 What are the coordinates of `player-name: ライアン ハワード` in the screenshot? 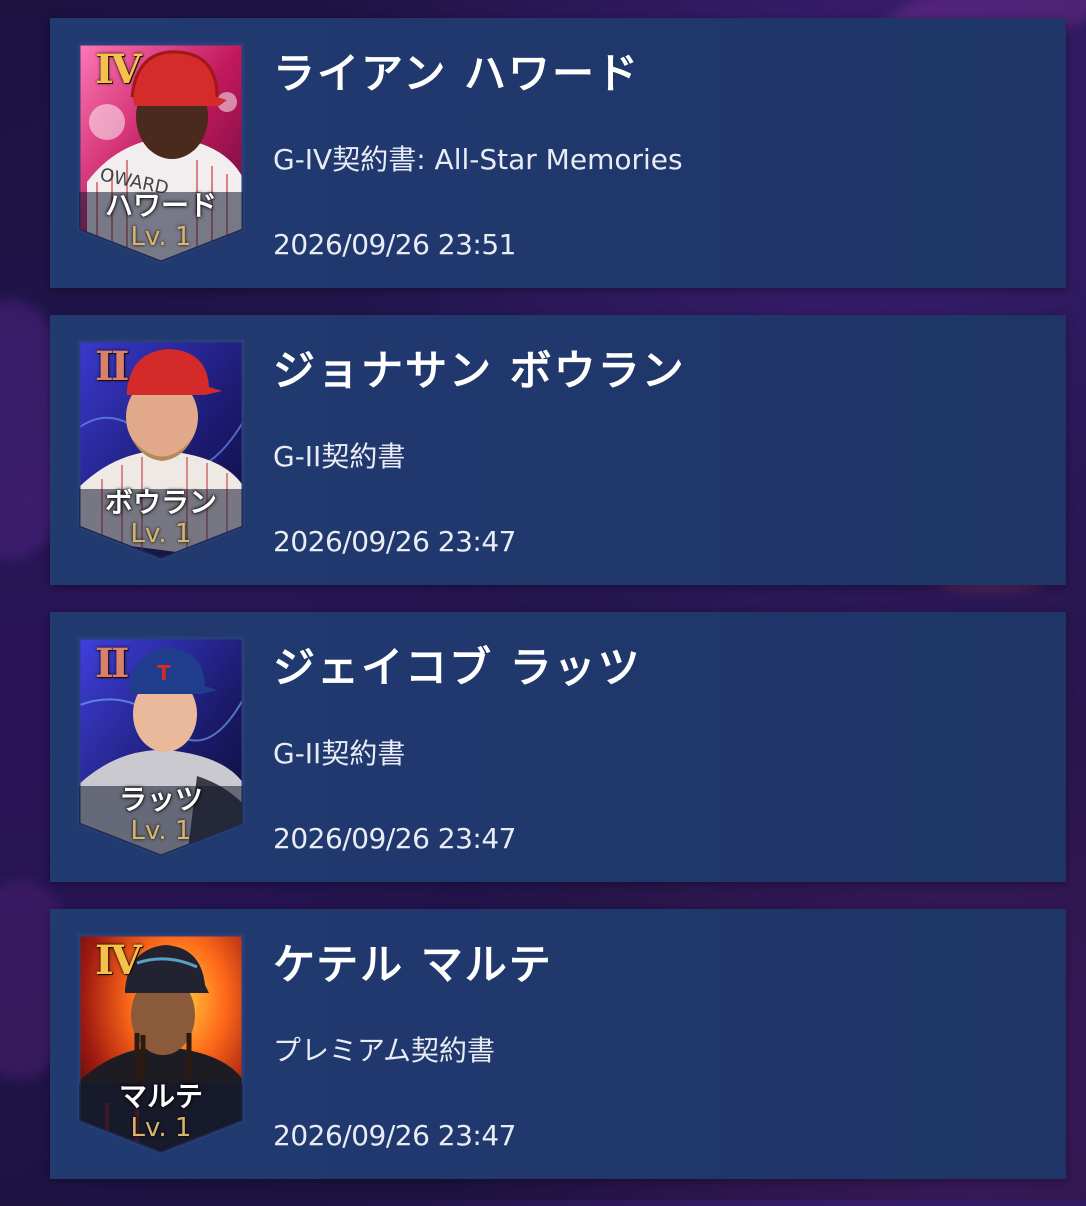 It's located at (456, 73).